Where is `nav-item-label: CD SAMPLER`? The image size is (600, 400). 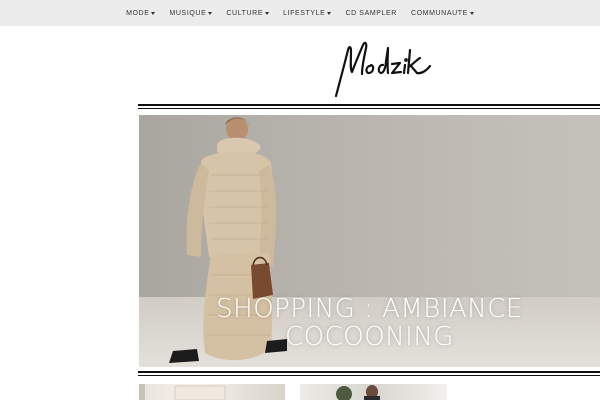
nav-item-label: CD SAMPLER is located at coordinates (371, 13).